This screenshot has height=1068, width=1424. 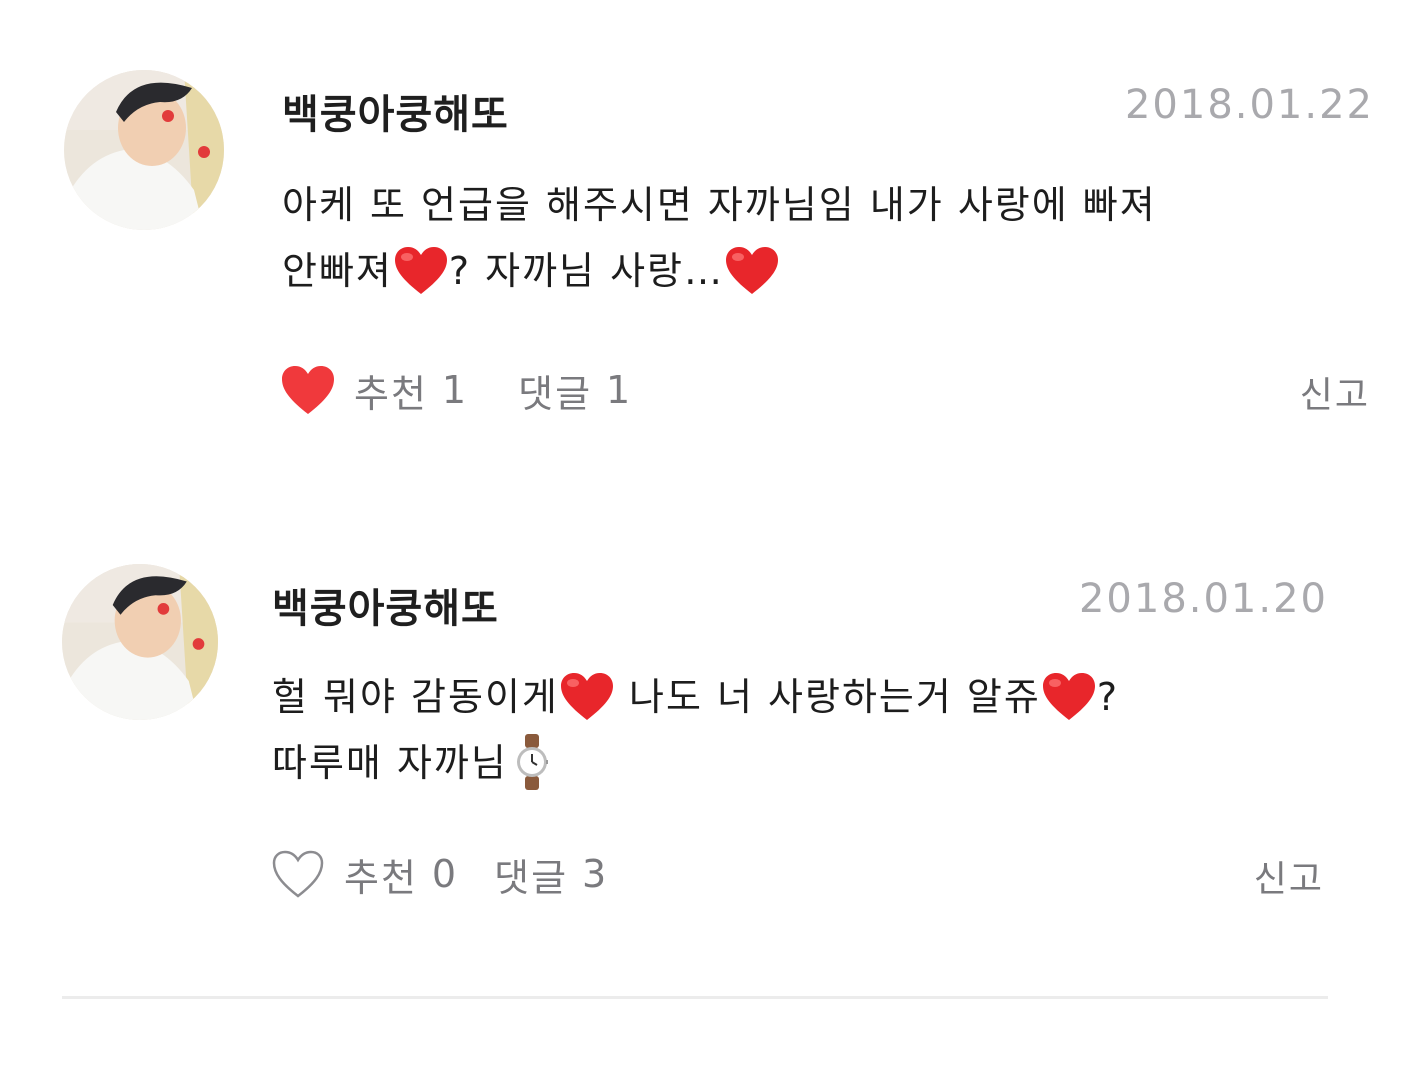 What do you see at coordinates (1107, 697) in the screenshot?
I see `comment-text-fragment: ?` at bounding box center [1107, 697].